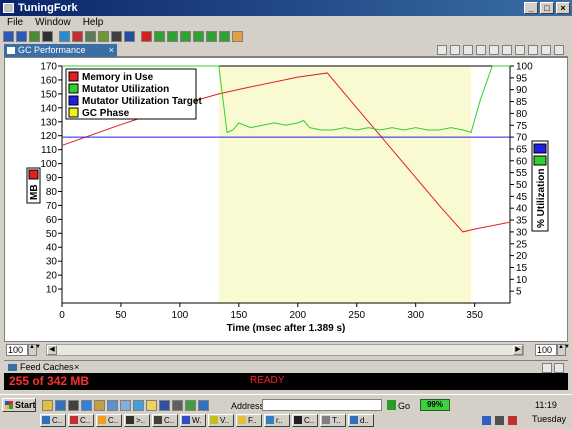 The height and width of the screenshot is (429, 572). Describe the element at coordinates (103, 36) in the screenshot. I see `grid-icon` at that location.